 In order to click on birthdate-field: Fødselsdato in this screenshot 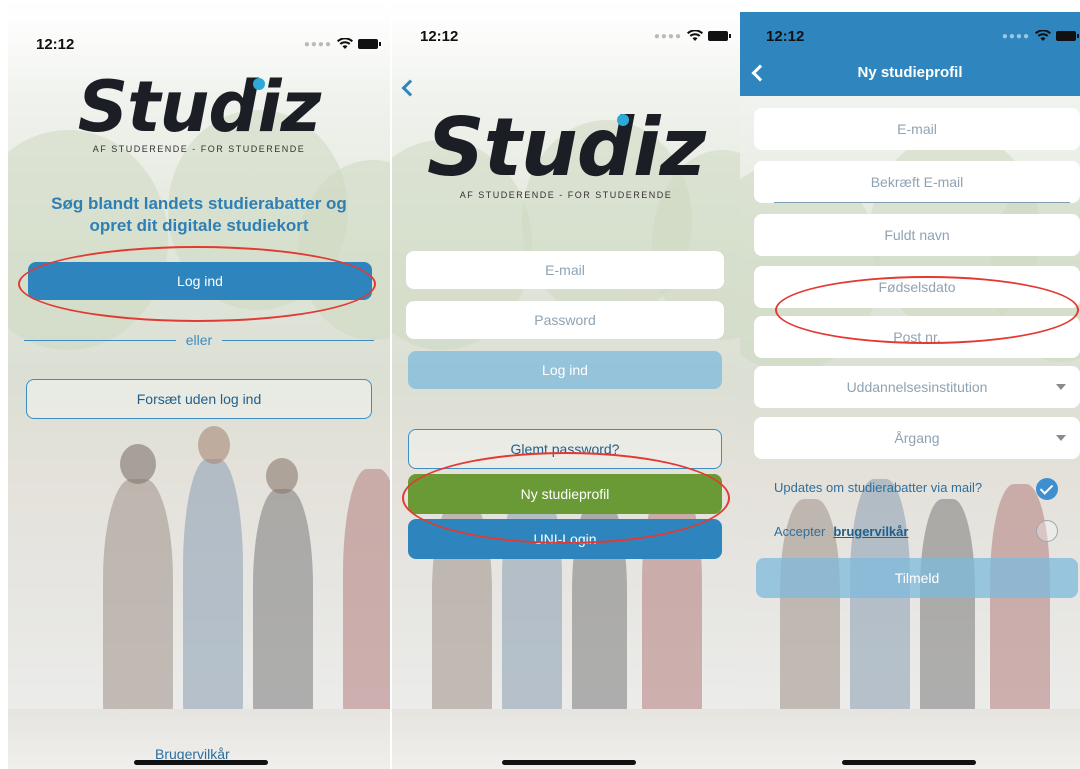, I will do `click(917, 287)`.